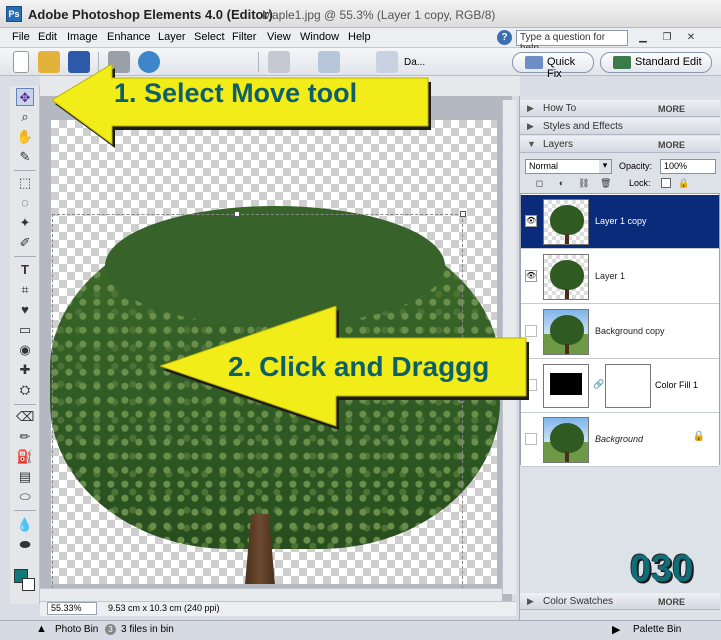 This screenshot has height=640, width=721. What do you see at coordinates (583, 183) in the screenshot?
I see `link-layers-icon: ⛓` at bounding box center [583, 183].